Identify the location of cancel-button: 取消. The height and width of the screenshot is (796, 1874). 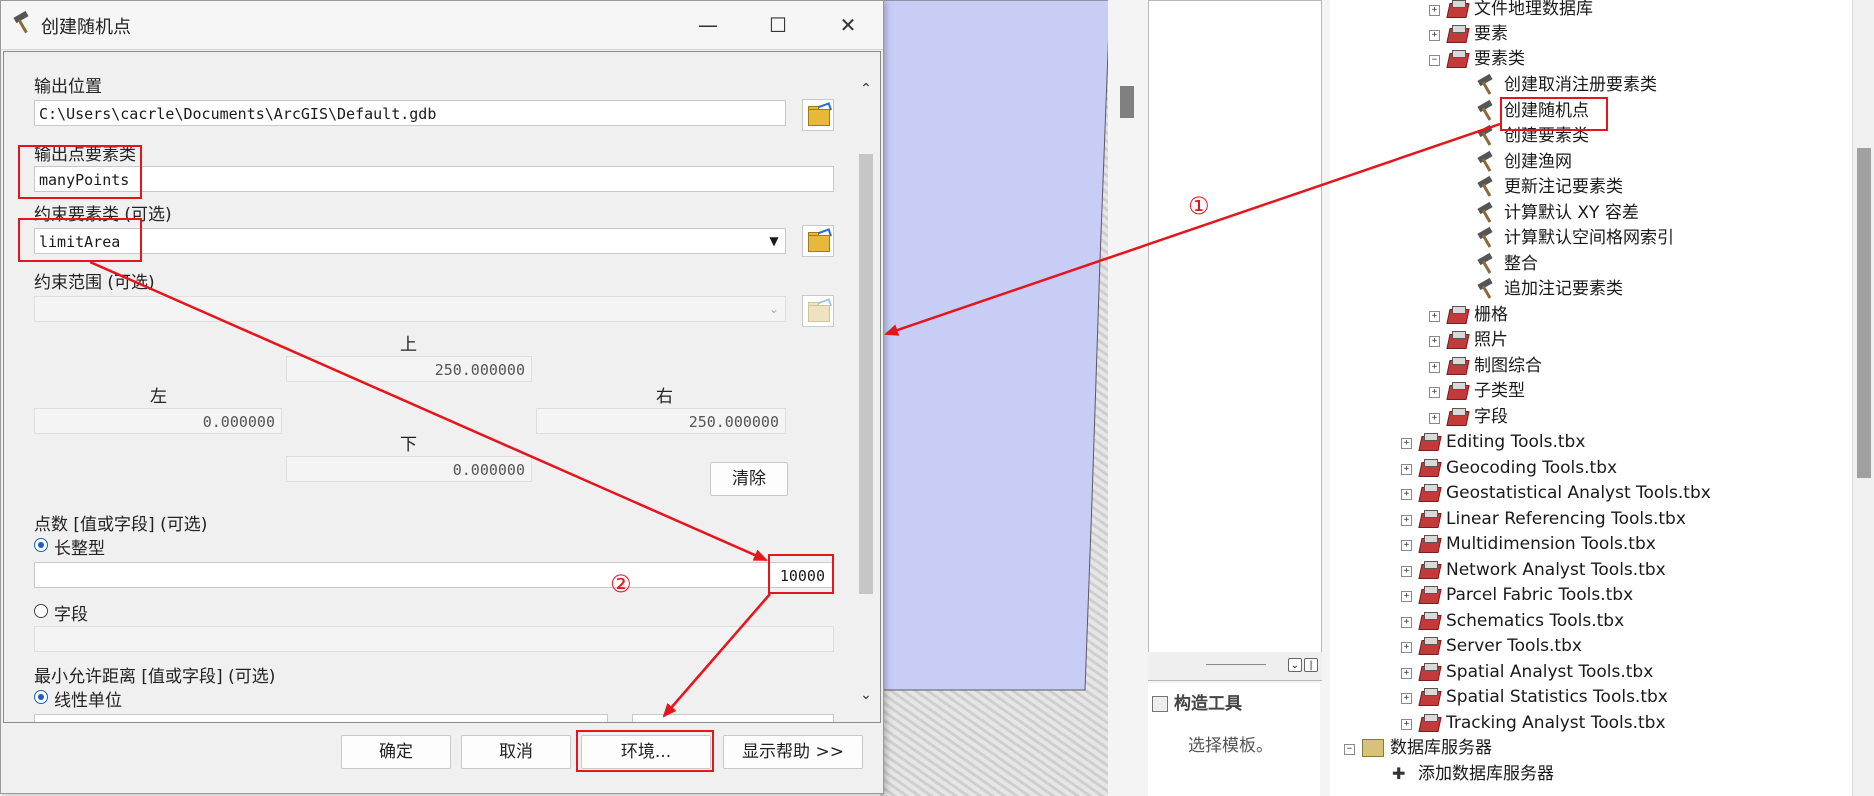
(516, 752).